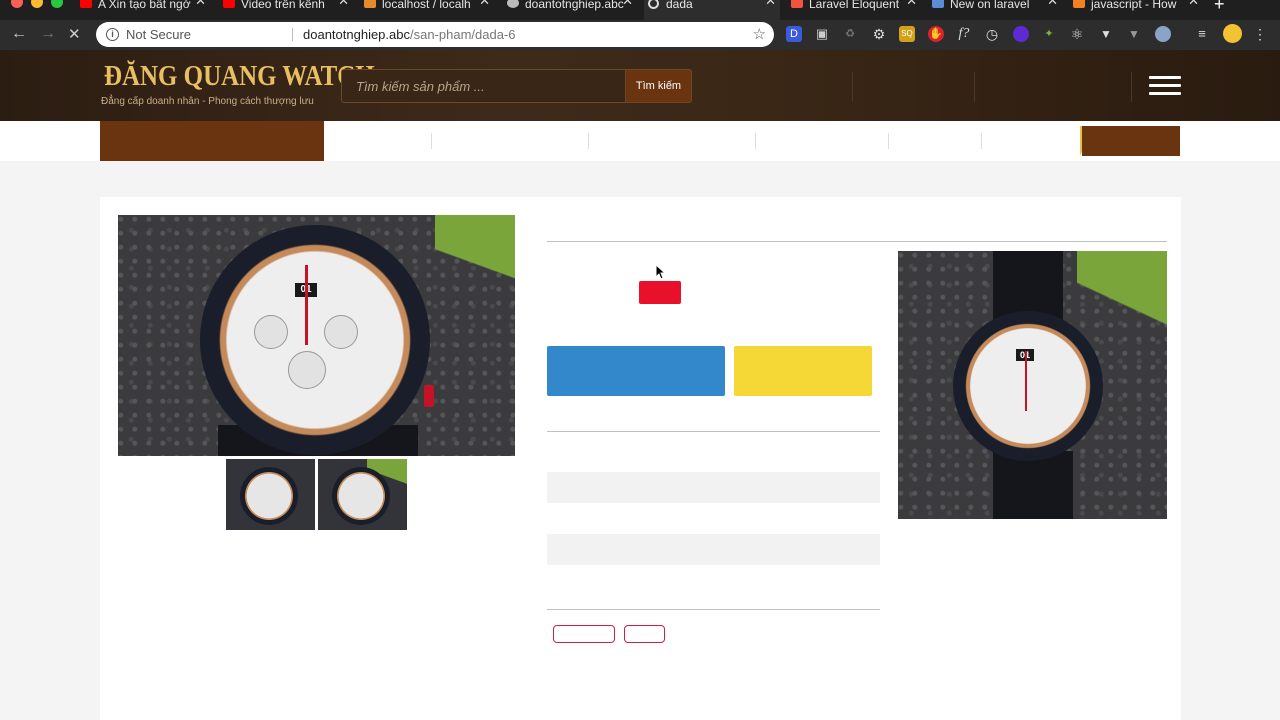  What do you see at coordinates (1131, 141) in the screenshot?
I see `promo-button` at bounding box center [1131, 141].